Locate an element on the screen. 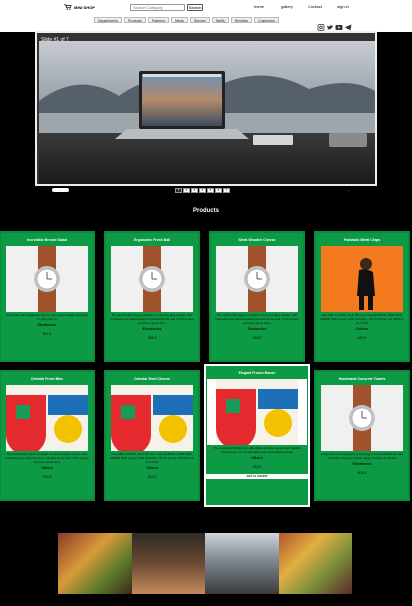  category-departments: Departments is located at coordinates (108, 20).